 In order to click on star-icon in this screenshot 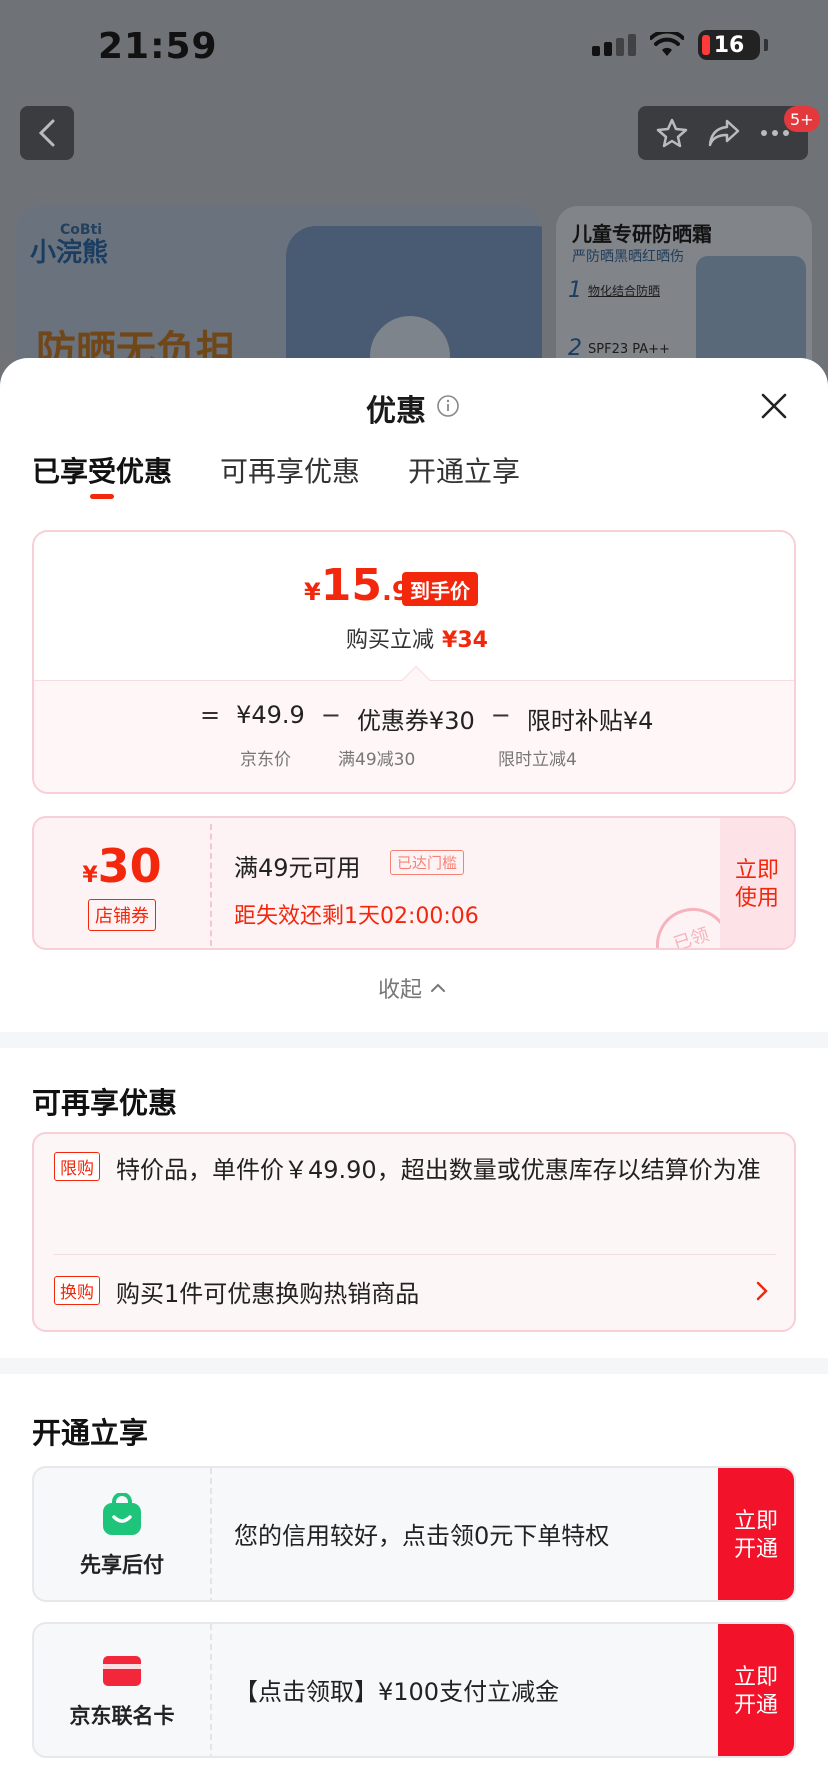, I will do `click(672, 133)`.